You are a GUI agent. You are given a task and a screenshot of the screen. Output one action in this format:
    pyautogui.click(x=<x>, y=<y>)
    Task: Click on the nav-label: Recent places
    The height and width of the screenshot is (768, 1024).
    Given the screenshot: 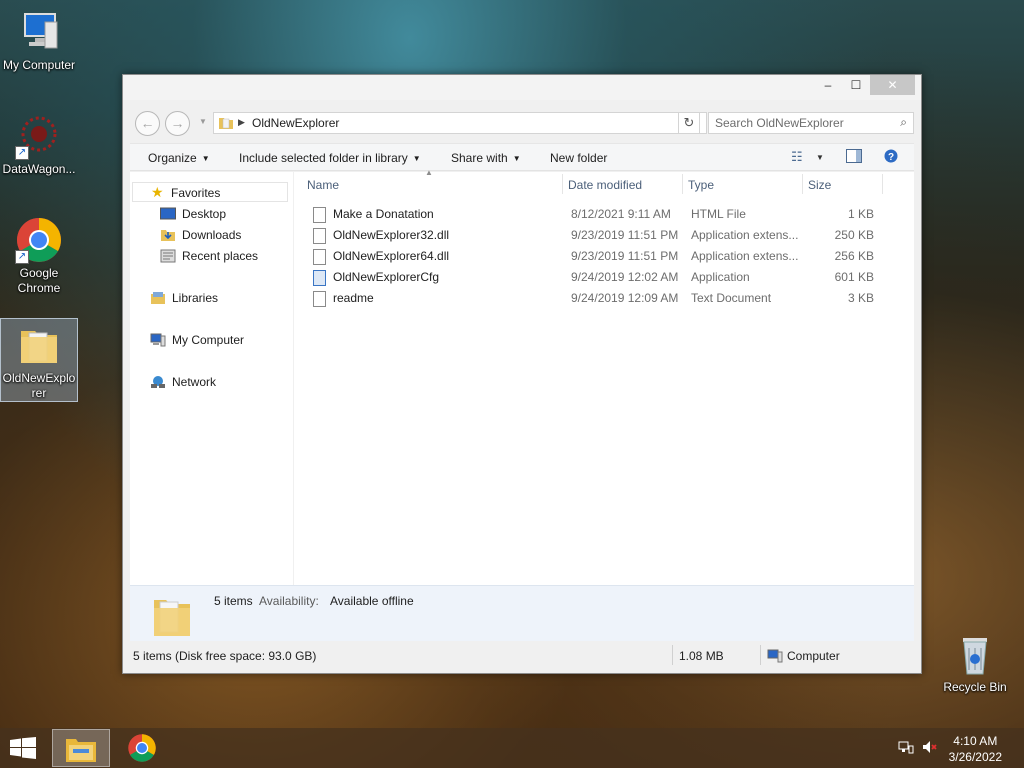 What is the action you would take?
    pyautogui.click(x=220, y=256)
    